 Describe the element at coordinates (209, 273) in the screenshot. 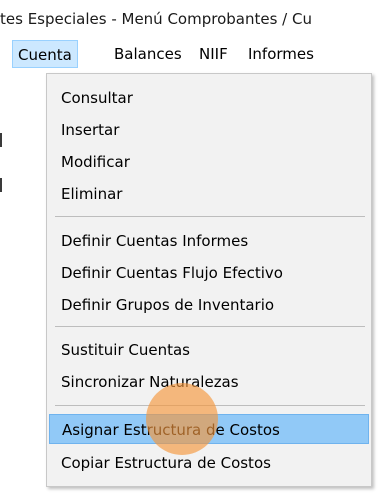

I see `menu-item-definir-cuentas-flujo-efectivo: Definir Cuentas Flujo Efectivo` at that location.